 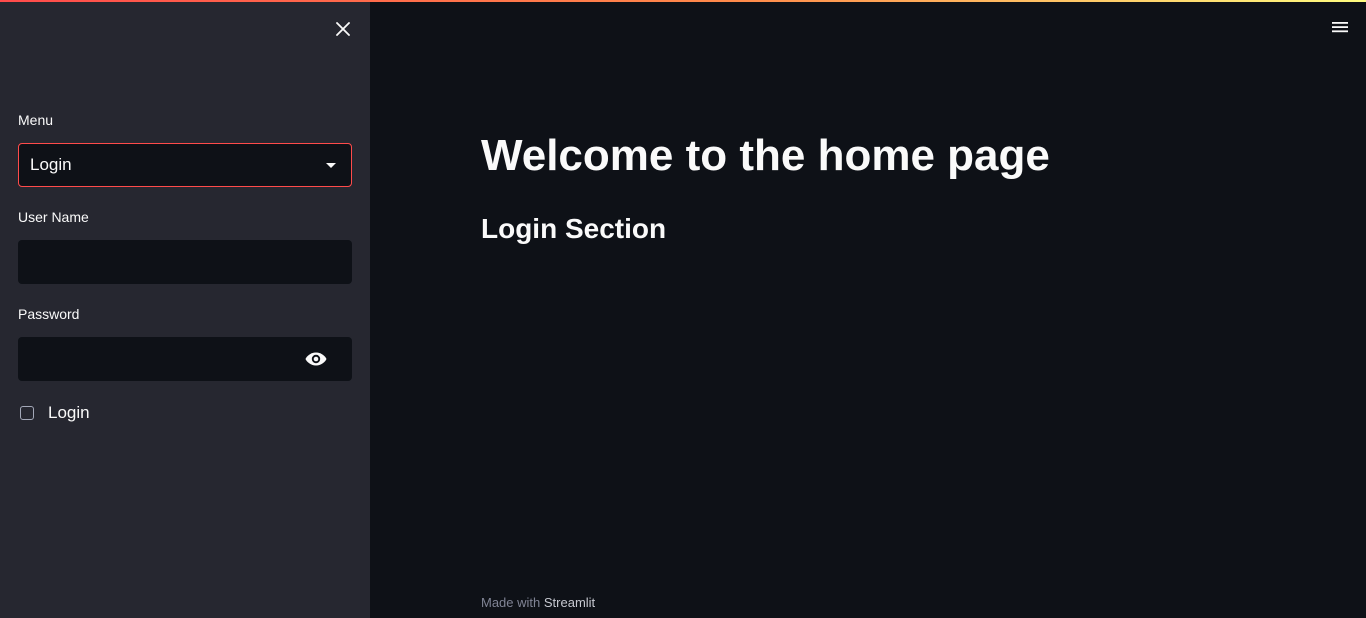 I want to click on sidebar-close-button, so click(x=343, y=29).